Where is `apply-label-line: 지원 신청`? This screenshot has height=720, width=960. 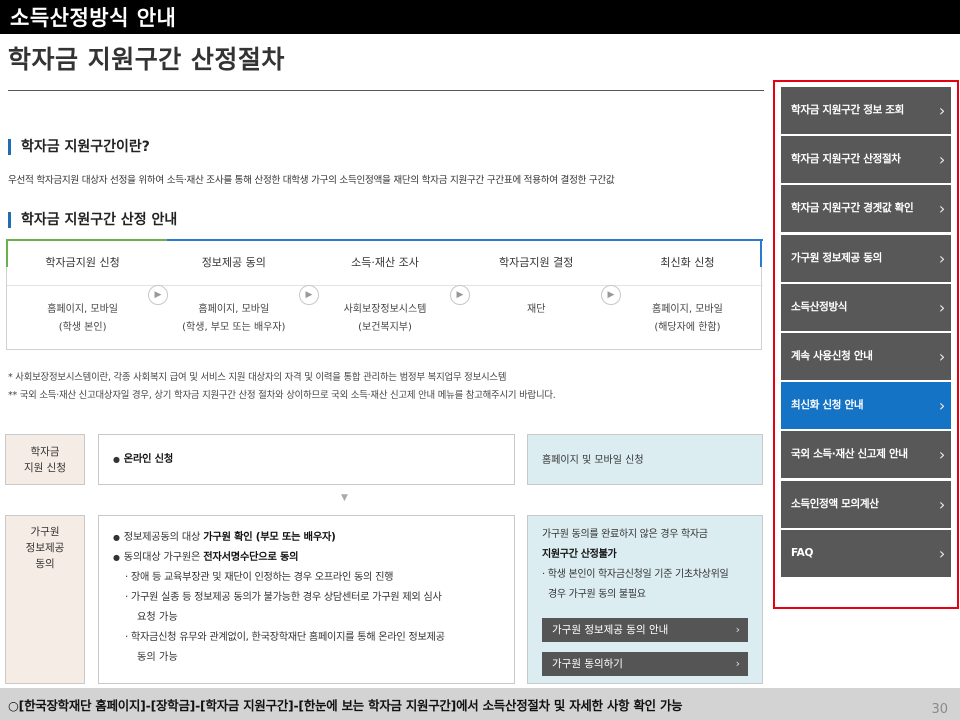
apply-label-line: 지원 신청 is located at coordinates (45, 468).